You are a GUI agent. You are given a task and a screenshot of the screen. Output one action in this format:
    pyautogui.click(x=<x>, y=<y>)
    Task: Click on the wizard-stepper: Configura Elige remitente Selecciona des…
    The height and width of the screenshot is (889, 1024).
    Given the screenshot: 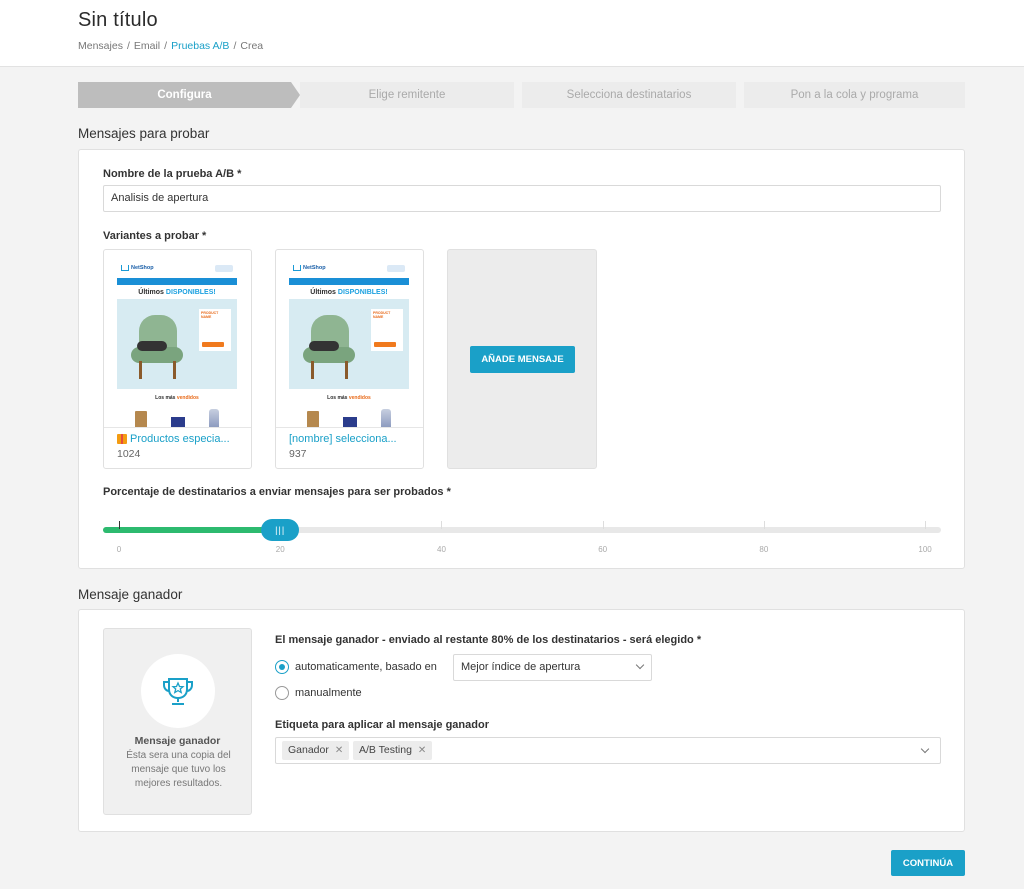 What is the action you would take?
    pyautogui.click(x=521, y=95)
    